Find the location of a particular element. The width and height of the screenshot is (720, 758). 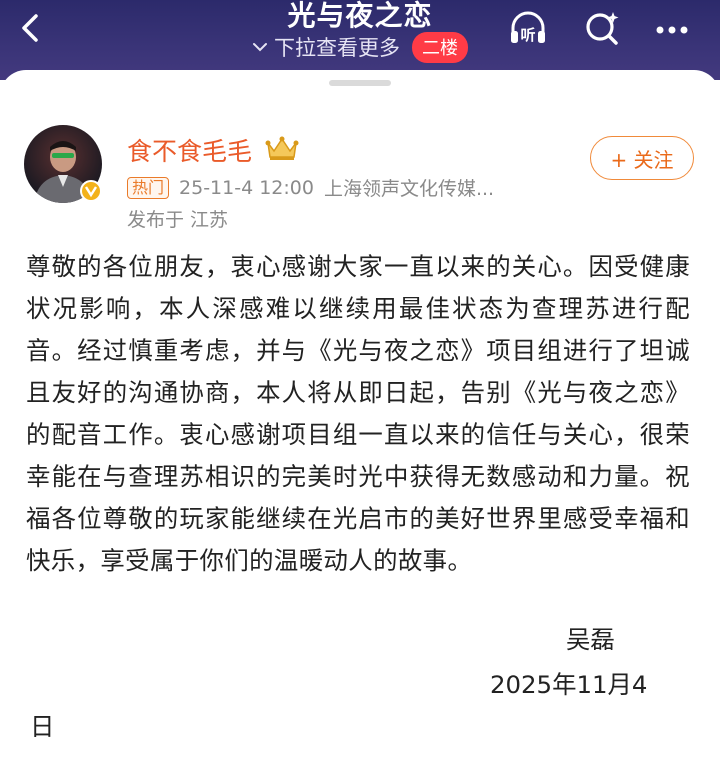

username: 食不食毛毛 is located at coordinates (189, 150).